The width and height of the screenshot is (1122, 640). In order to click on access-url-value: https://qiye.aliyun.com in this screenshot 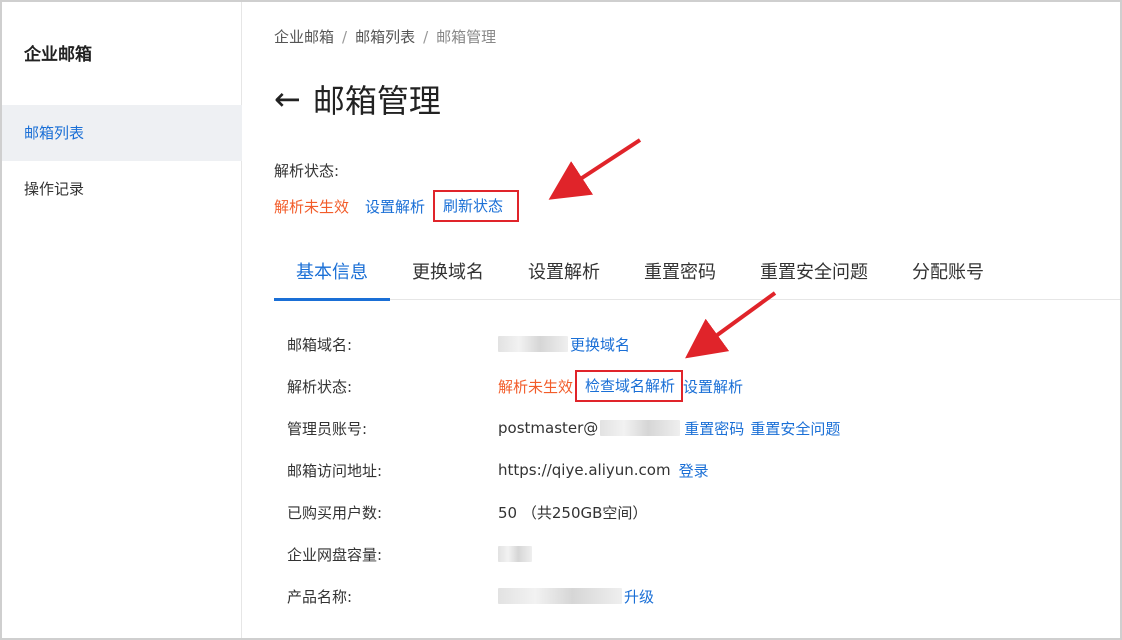, I will do `click(584, 470)`.